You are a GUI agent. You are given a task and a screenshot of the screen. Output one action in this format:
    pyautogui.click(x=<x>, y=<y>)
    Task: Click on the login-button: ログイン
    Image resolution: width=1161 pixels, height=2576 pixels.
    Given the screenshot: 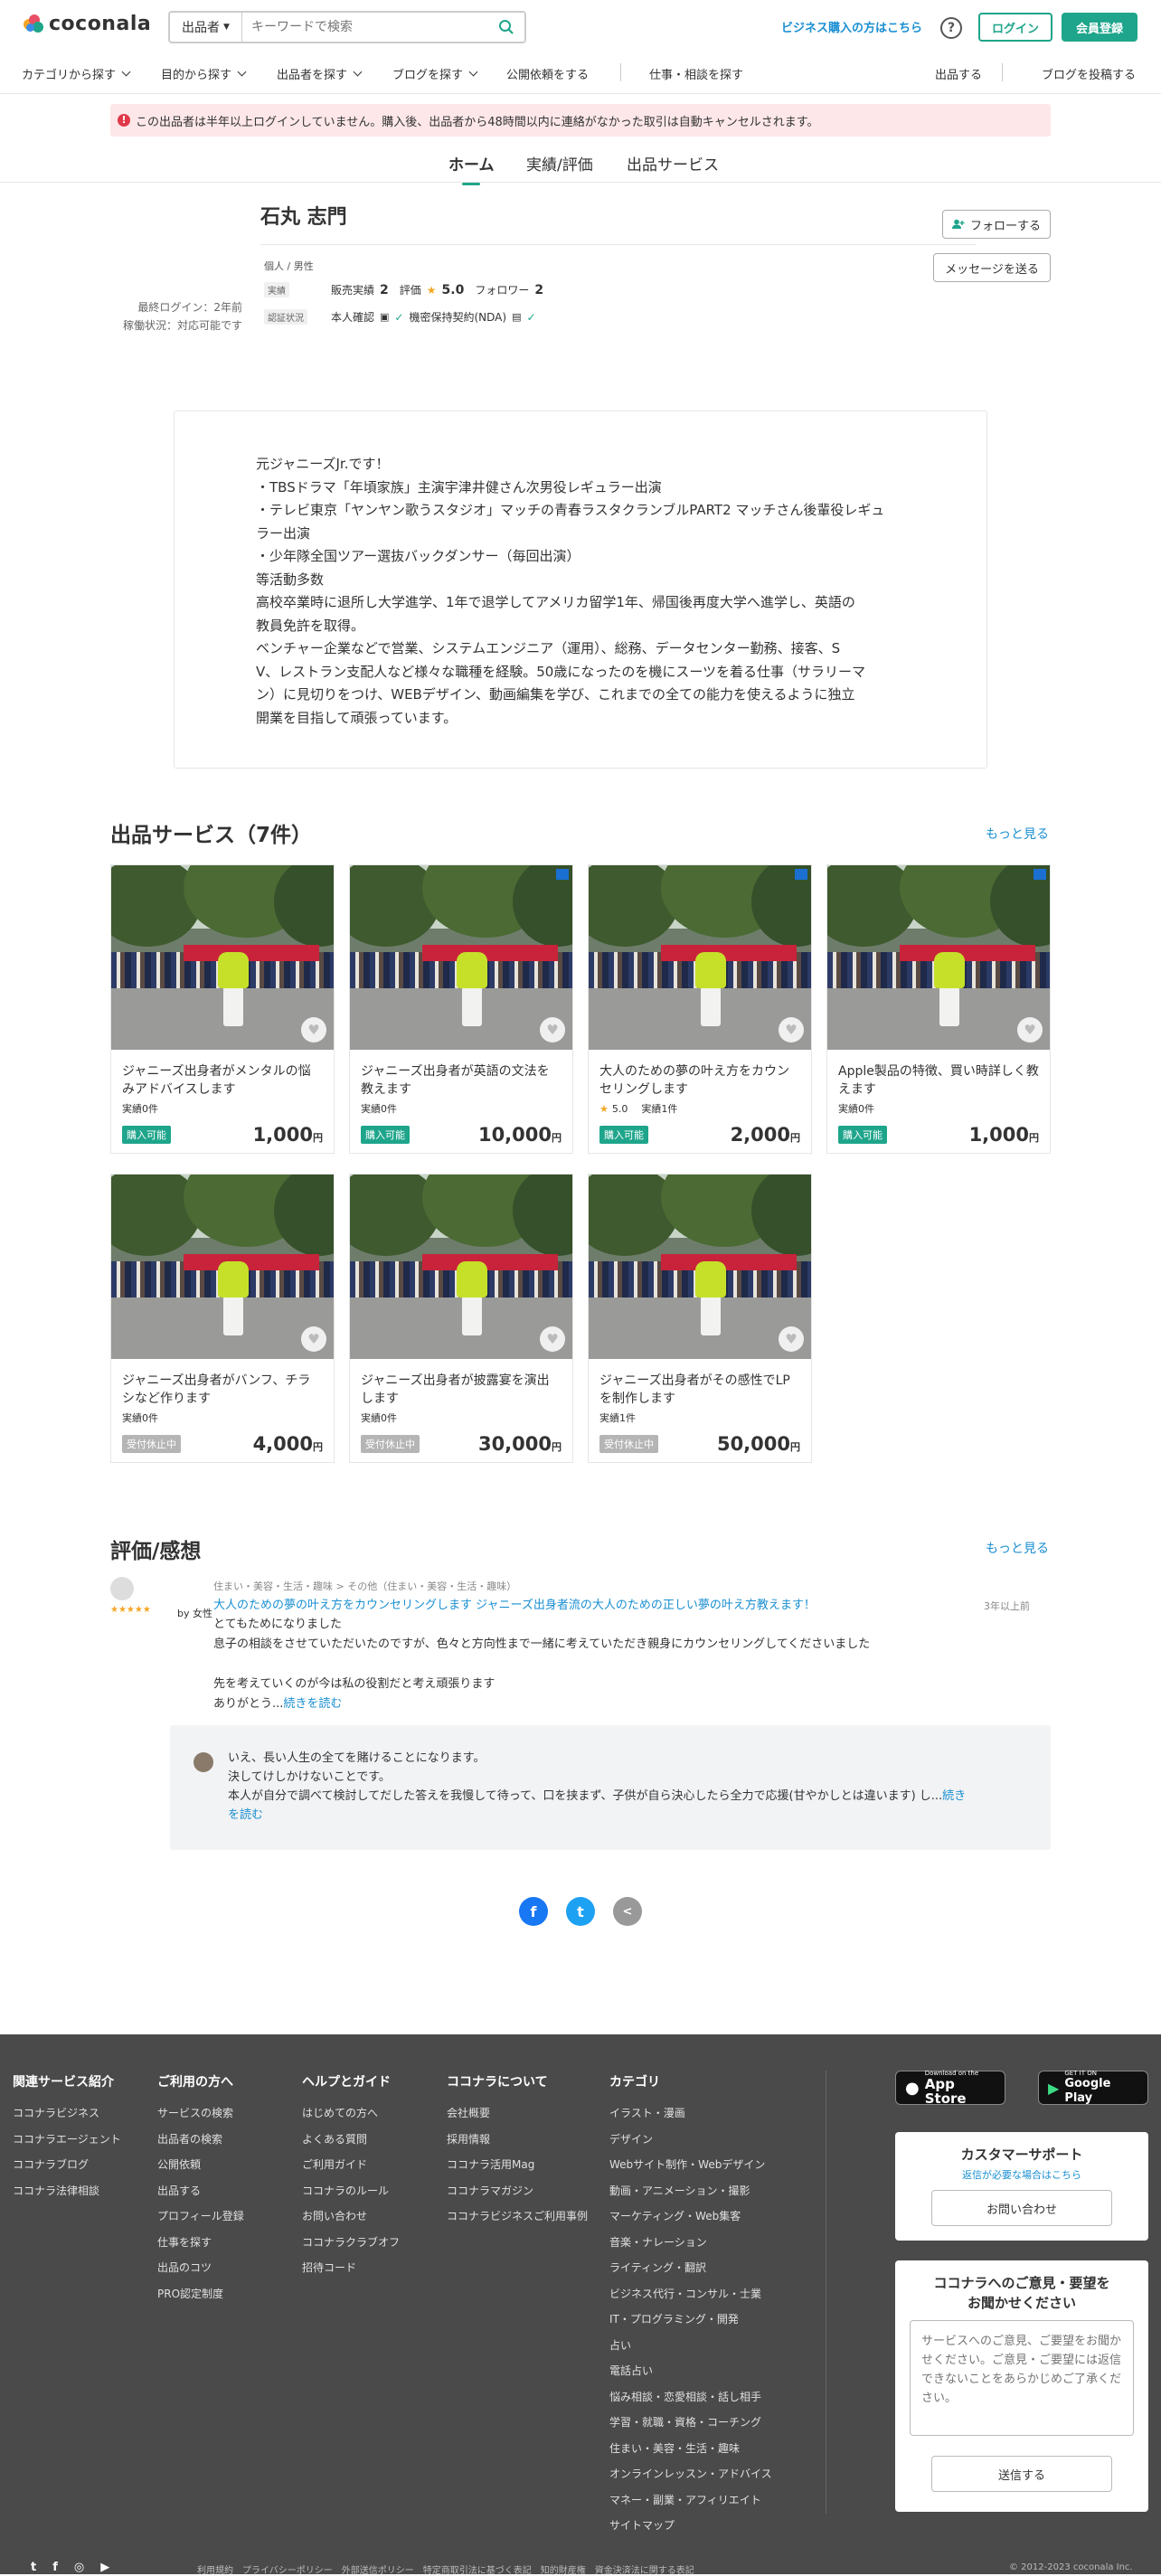 What is the action you would take?
    pyautogui.click(x=1015, y=27)
    